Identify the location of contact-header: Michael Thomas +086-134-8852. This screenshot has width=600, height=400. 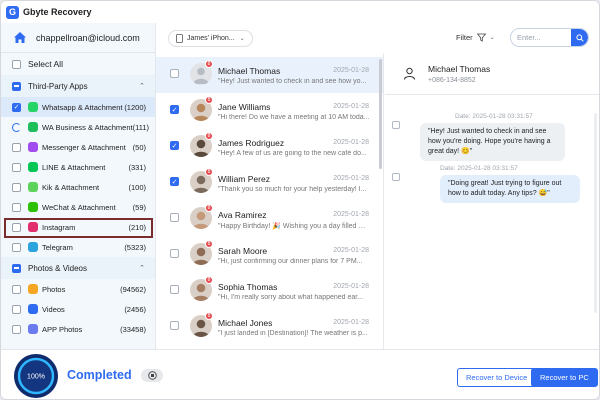
(492, 74).